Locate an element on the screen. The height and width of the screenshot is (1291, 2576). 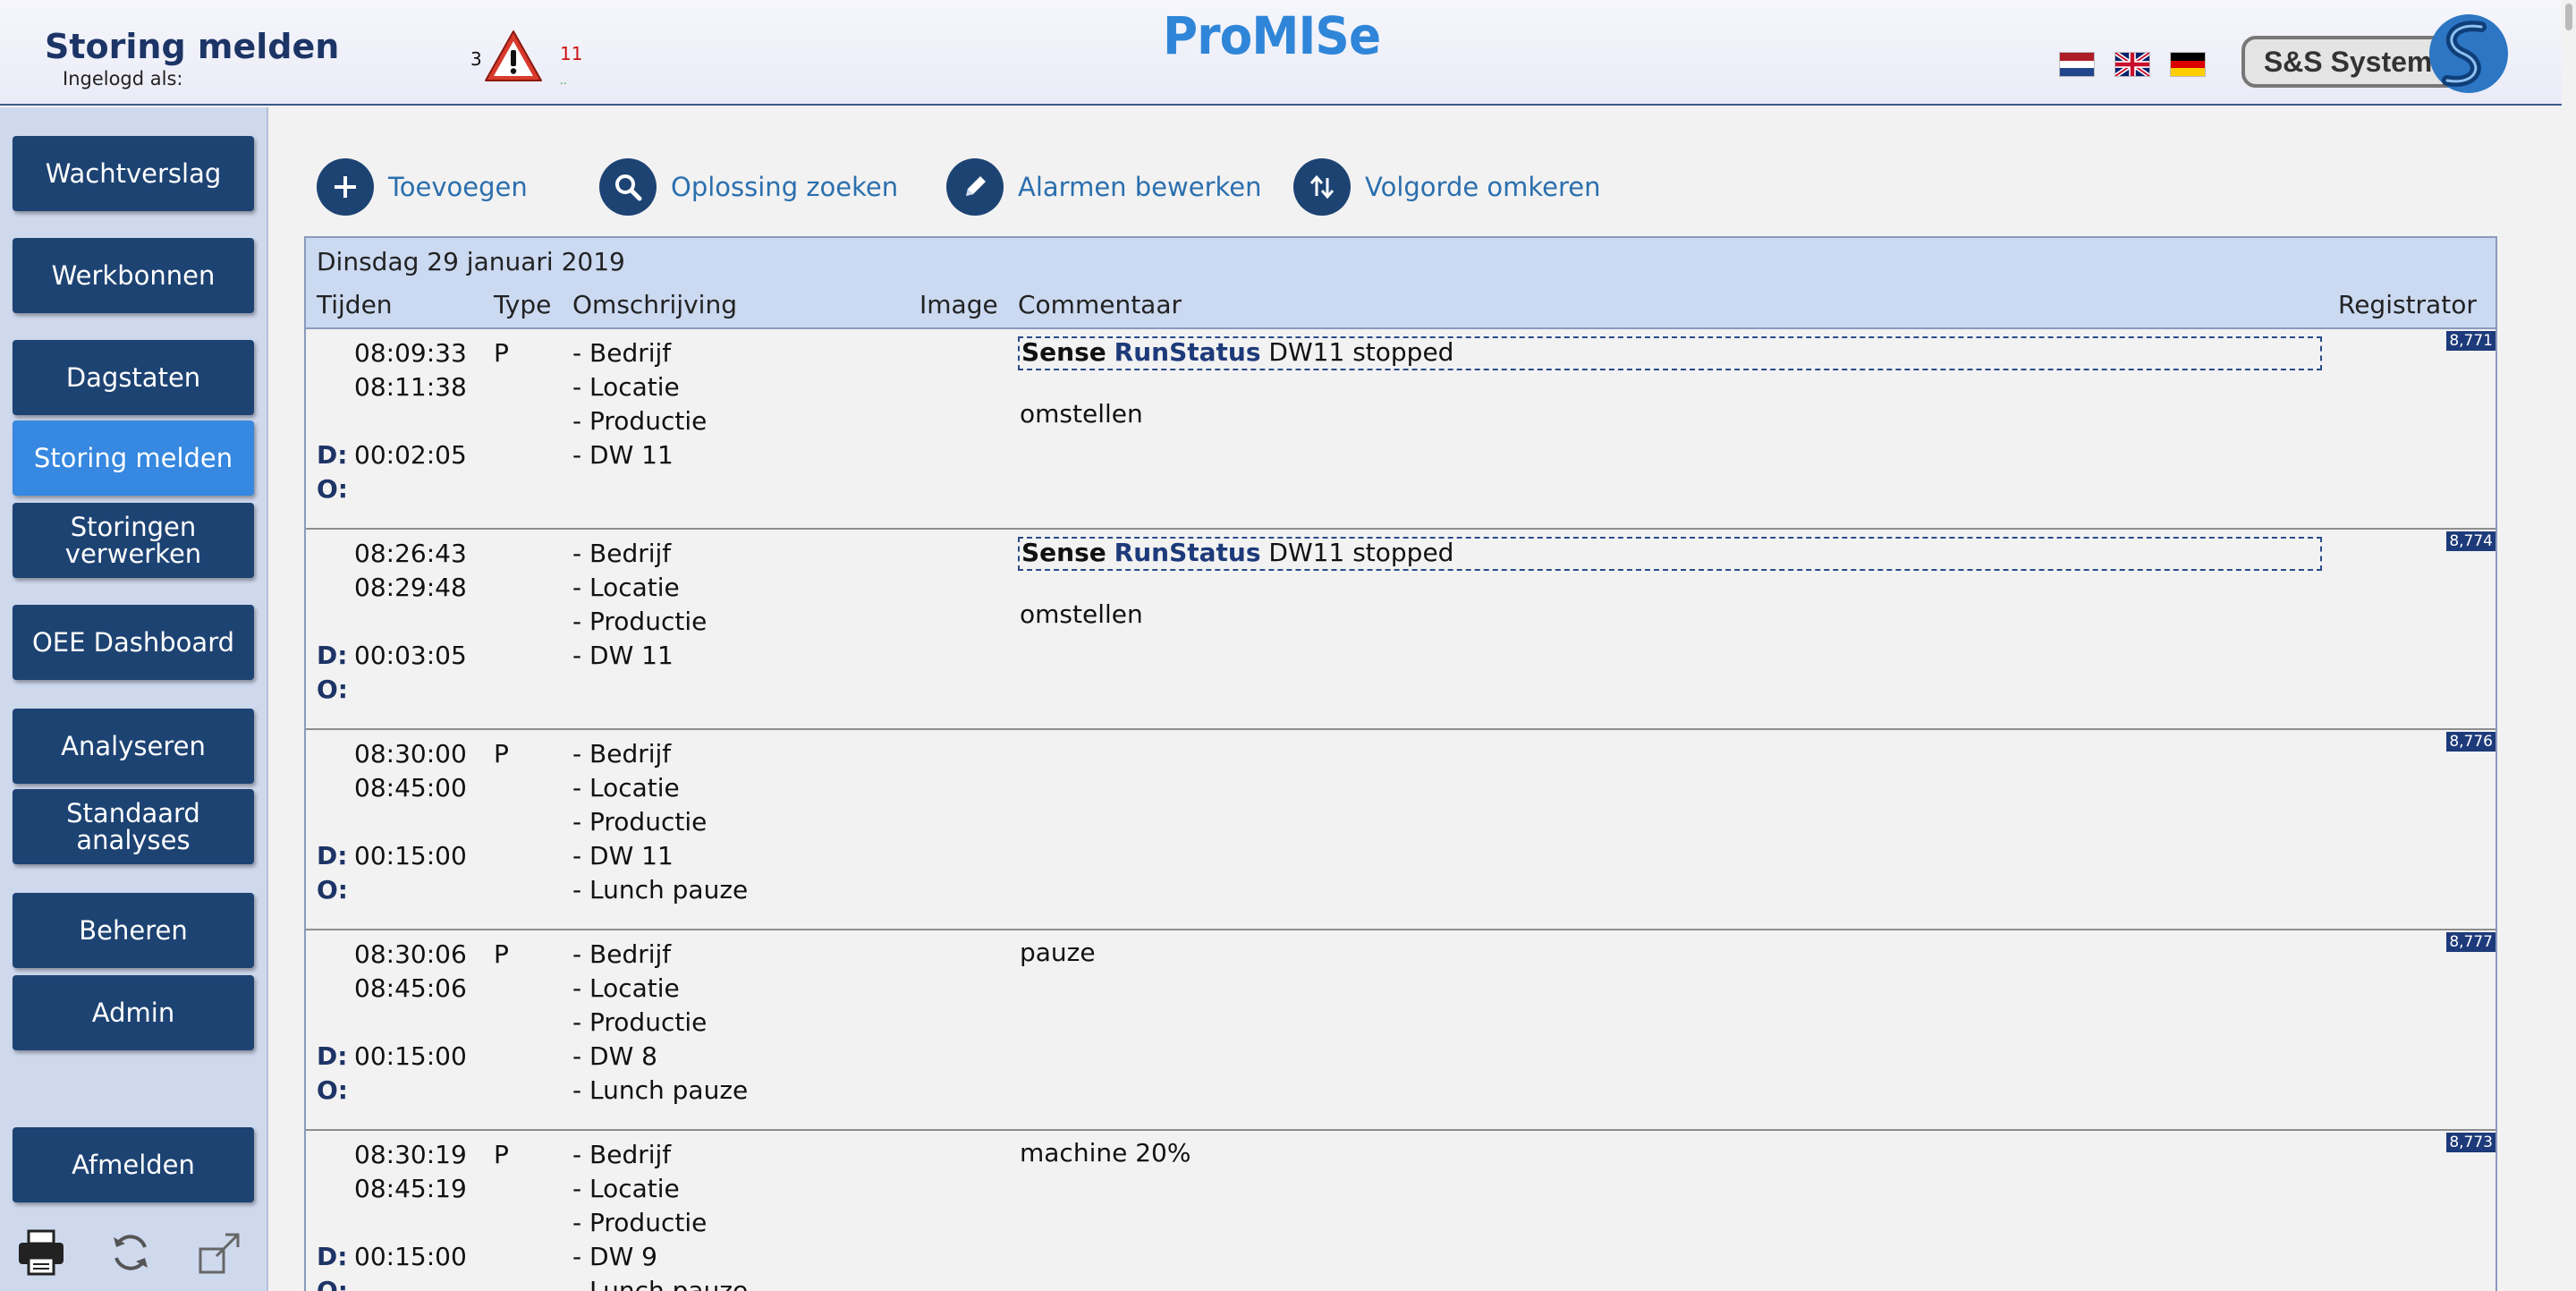
company-logo: S&S Systems is located at coordinates (2374, 53).